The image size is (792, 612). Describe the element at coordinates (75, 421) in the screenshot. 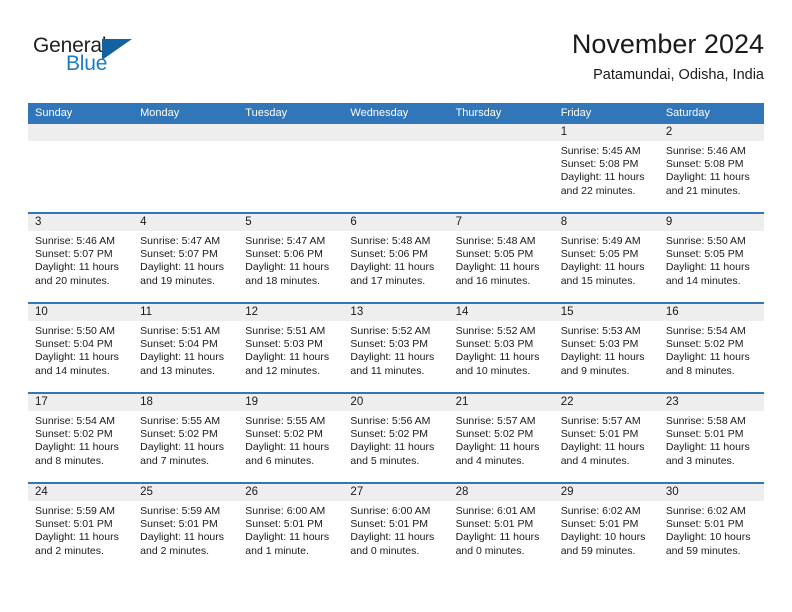

I see `sunrise-text: Sunrise: 5:54 AM` at that location.